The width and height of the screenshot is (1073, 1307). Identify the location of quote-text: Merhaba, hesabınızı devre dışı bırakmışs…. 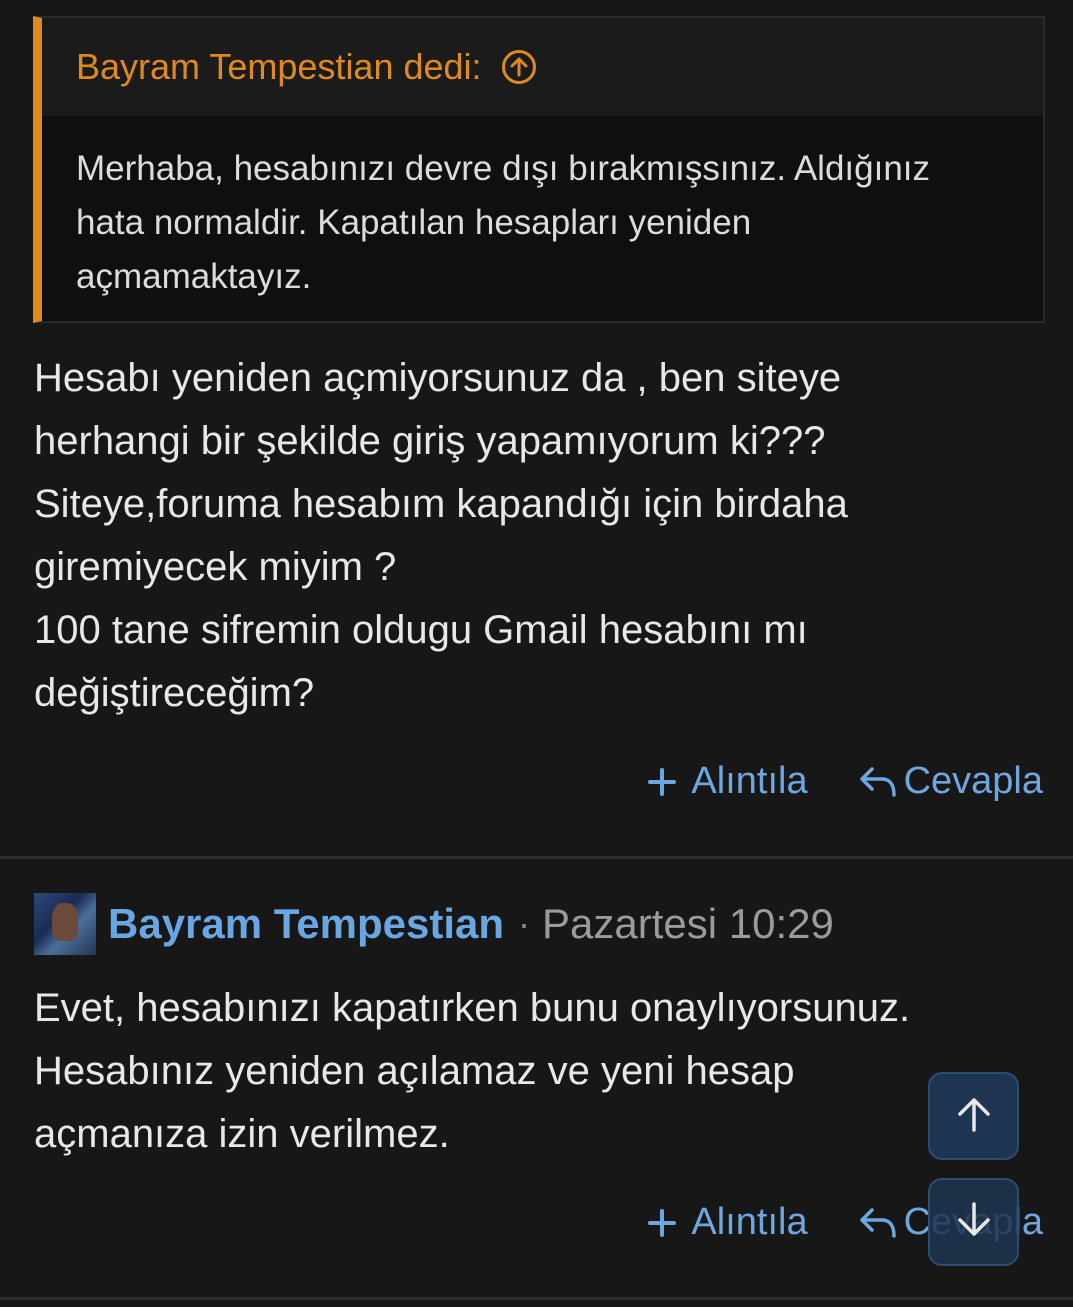
(542, 210).